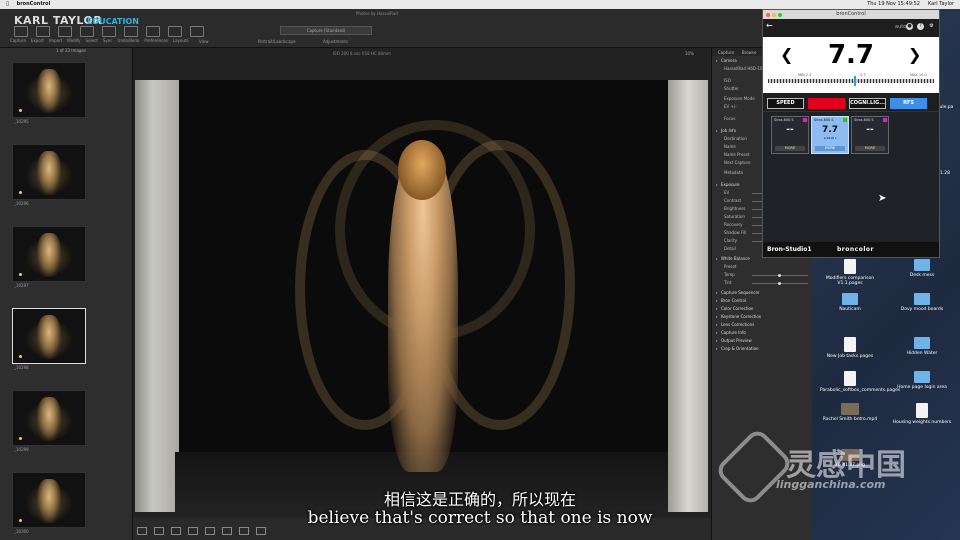  Describe the element at coordinates (737, 154) in the screenshot. I see `tool-row: Name Preset` at that location.